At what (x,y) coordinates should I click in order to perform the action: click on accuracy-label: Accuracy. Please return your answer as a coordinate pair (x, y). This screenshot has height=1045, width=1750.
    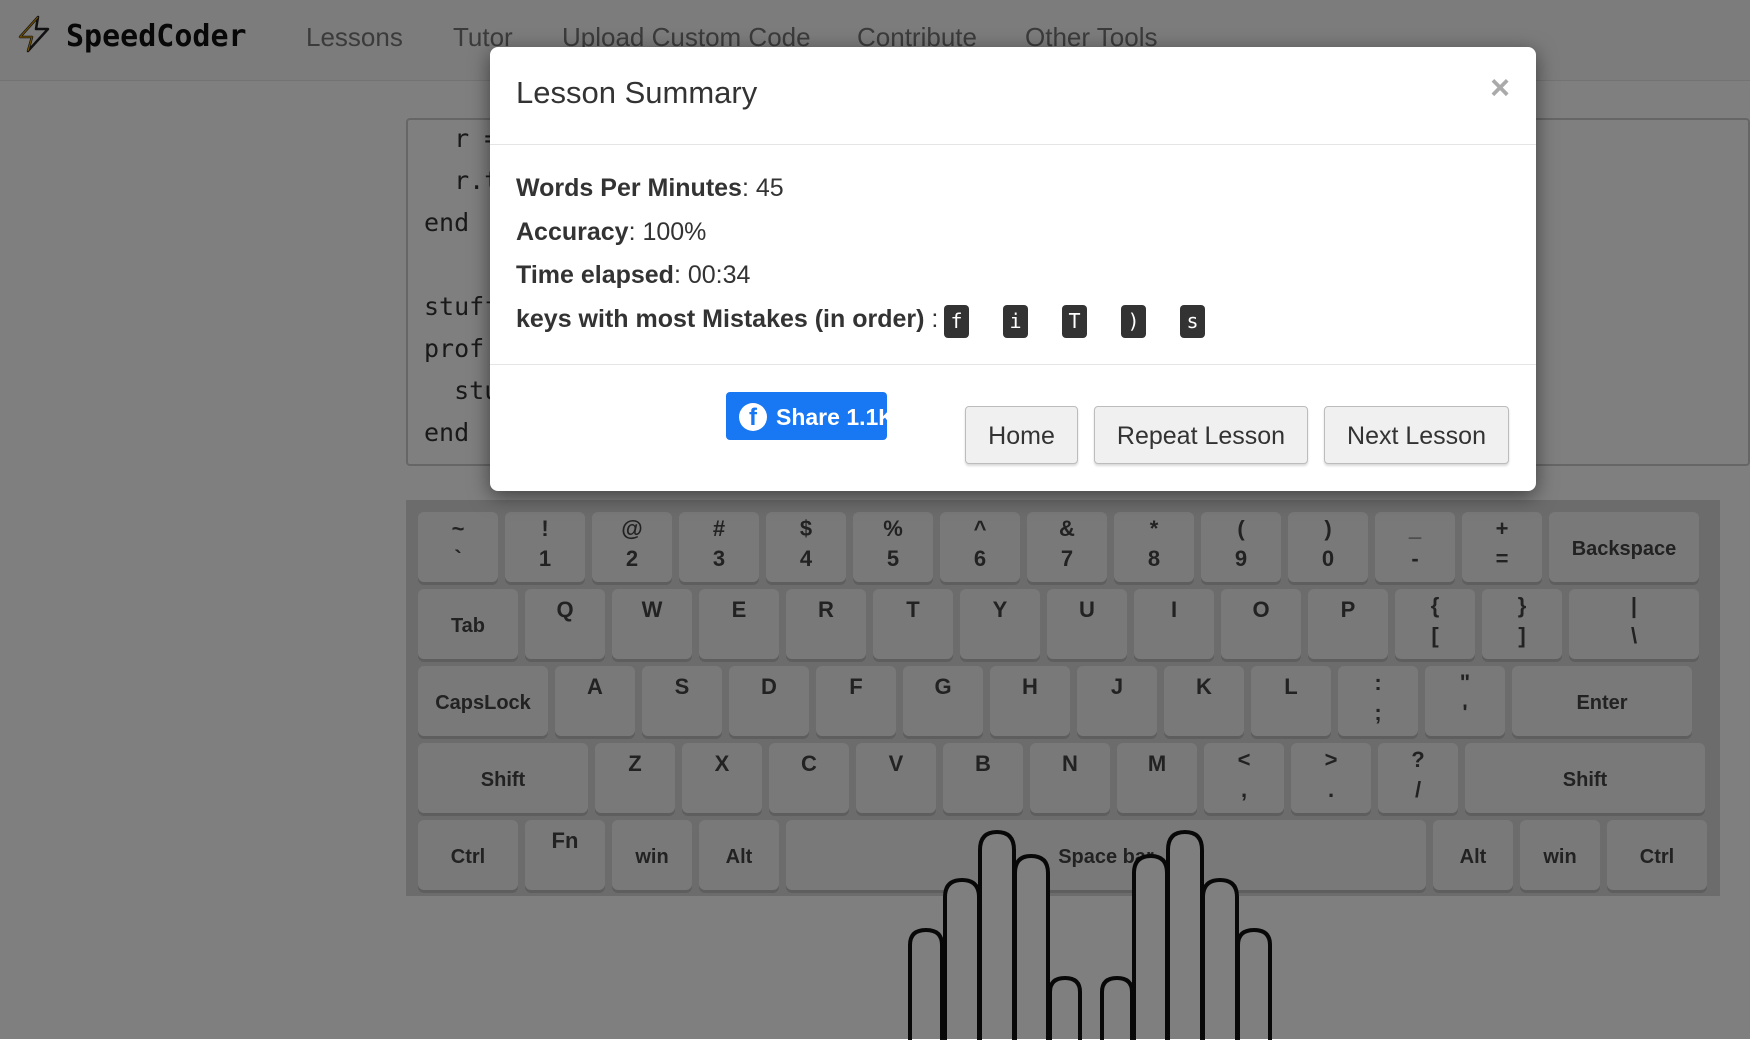
    Looking at the image, I should click on (572, 232).